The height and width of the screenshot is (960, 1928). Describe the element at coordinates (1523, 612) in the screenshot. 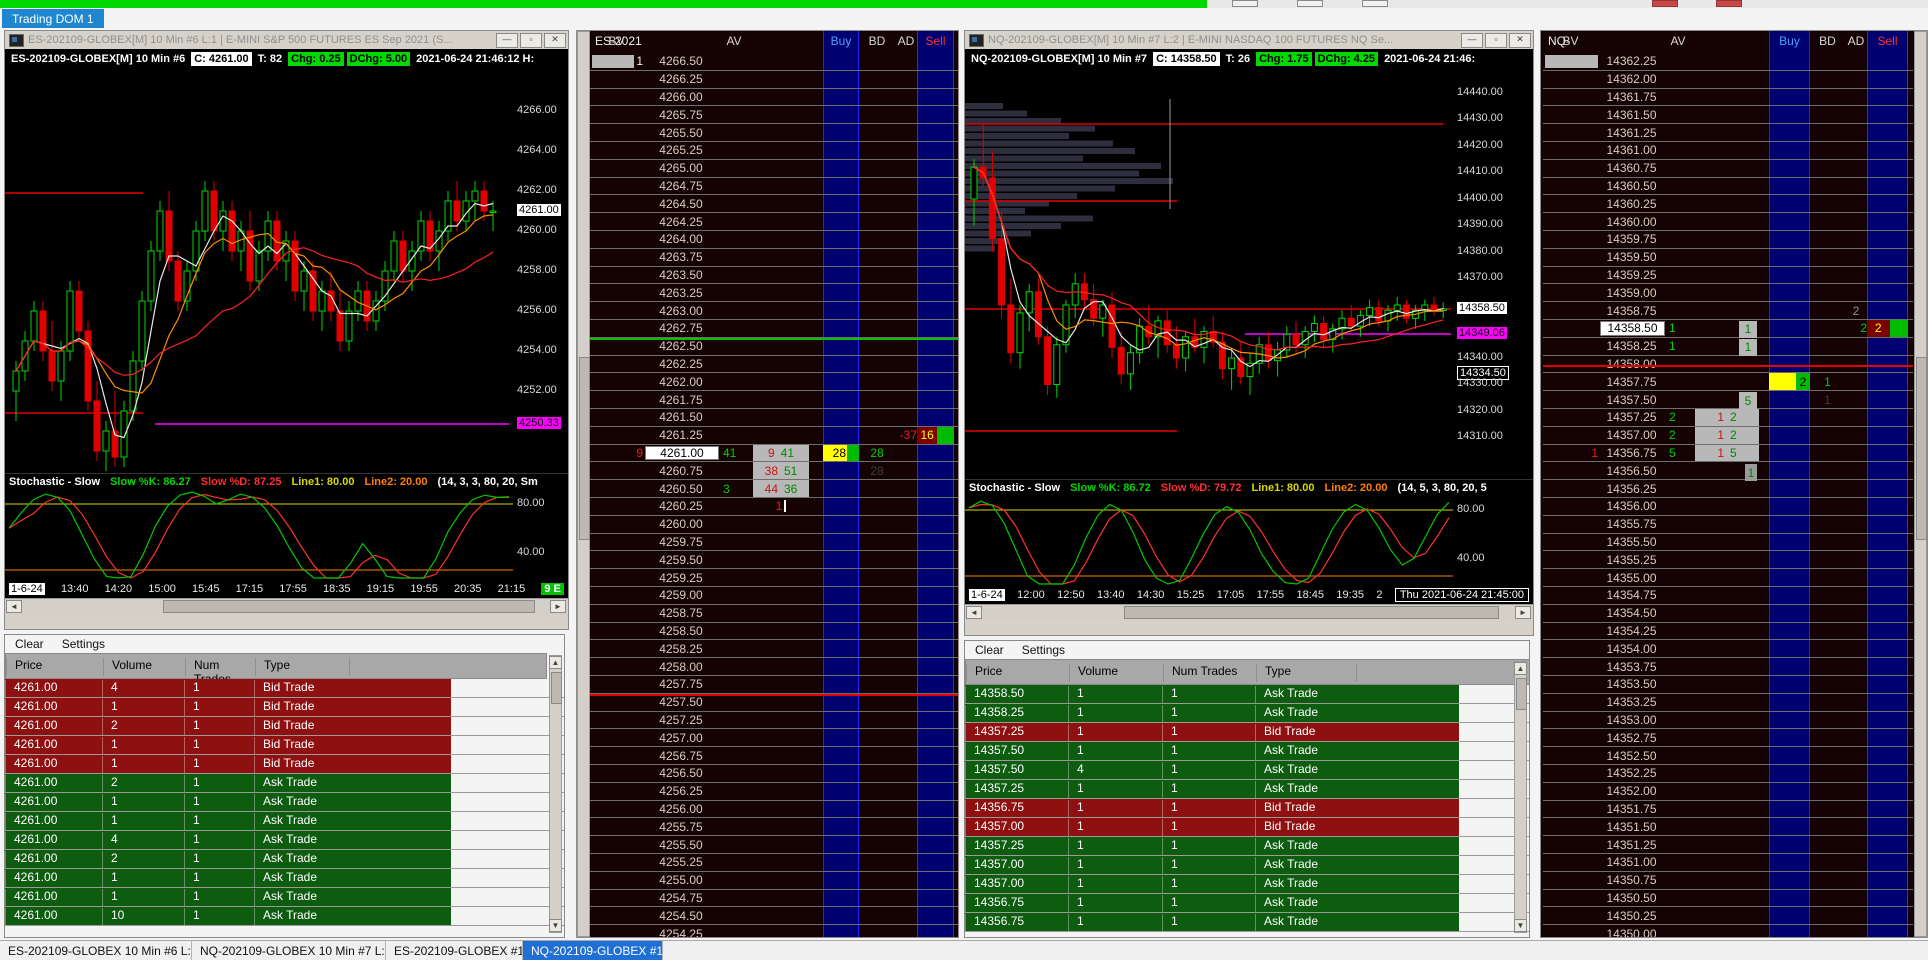

I see `scroll-right-button: ►` at that location.